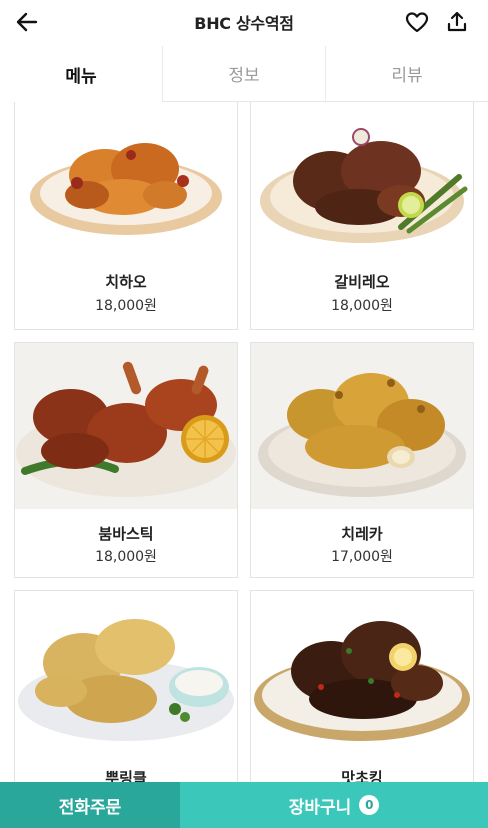 This screenshot has width=488, height=828. What do you see at coordinates (362, 282) in the screenshot?
I see `menu-name: 갈비레오` at bounding box center [362, 282].